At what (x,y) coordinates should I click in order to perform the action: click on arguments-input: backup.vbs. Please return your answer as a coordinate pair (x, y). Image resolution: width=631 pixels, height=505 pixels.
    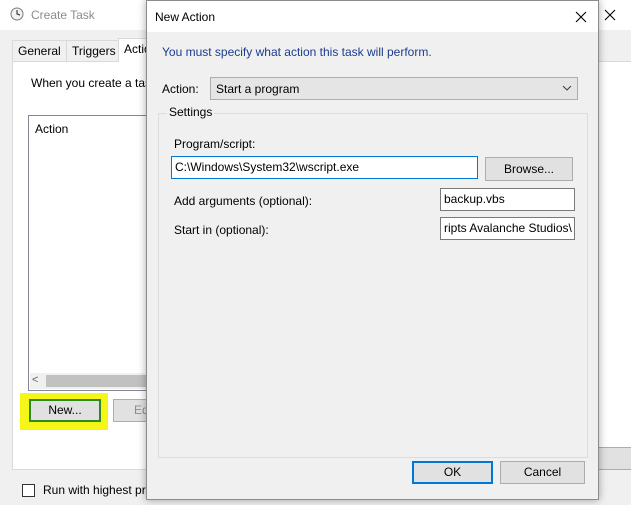
    Looking at the image, I should click on (507, 199).